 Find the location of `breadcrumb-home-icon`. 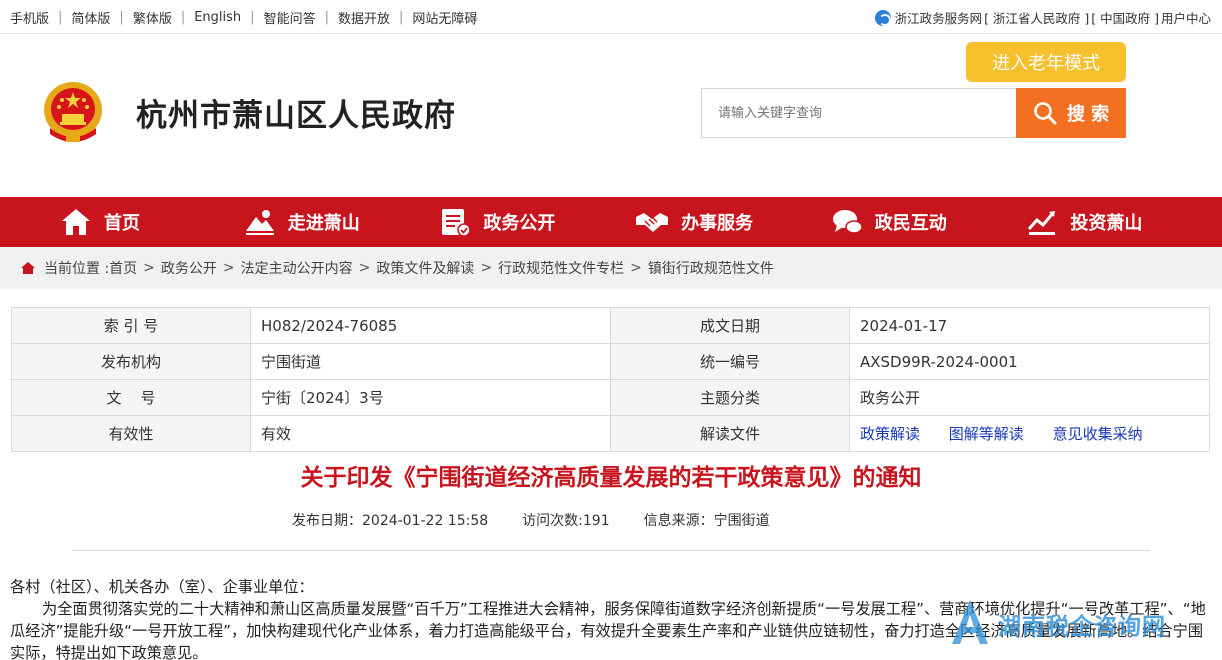

breadcrumb-home-icon is located at coordinates (28, 268).